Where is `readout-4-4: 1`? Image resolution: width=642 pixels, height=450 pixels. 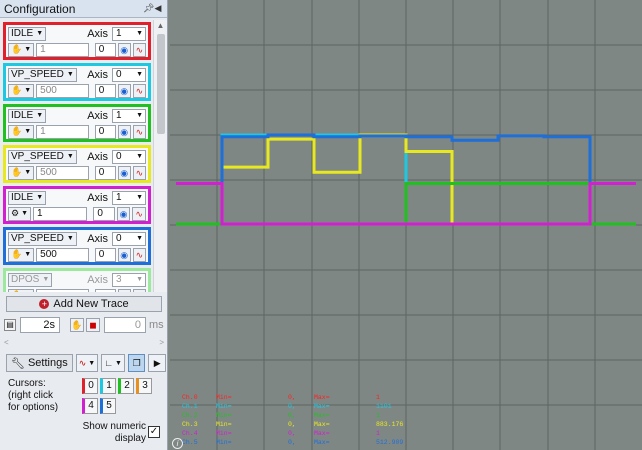 readout-4-4: 1 is located at coordinates (378, 433).